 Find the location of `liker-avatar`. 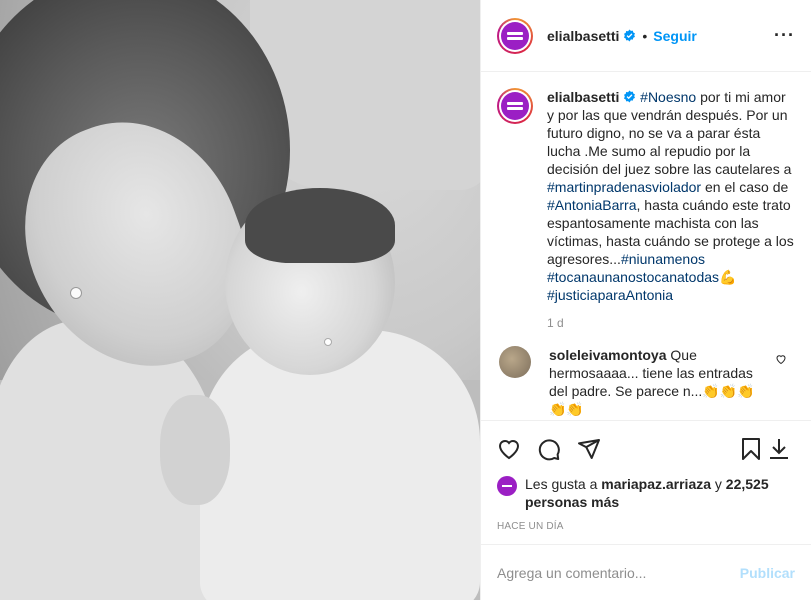

liker-avatar is located at coordinates (507, 486).